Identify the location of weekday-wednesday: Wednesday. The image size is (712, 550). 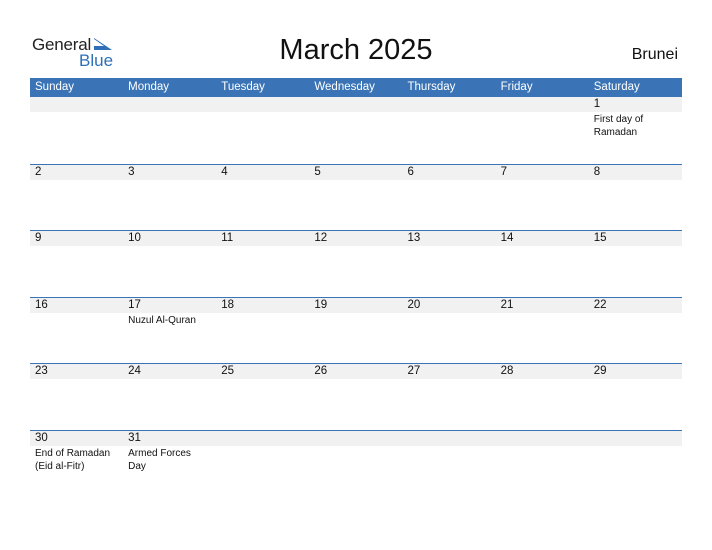
(344, 87).